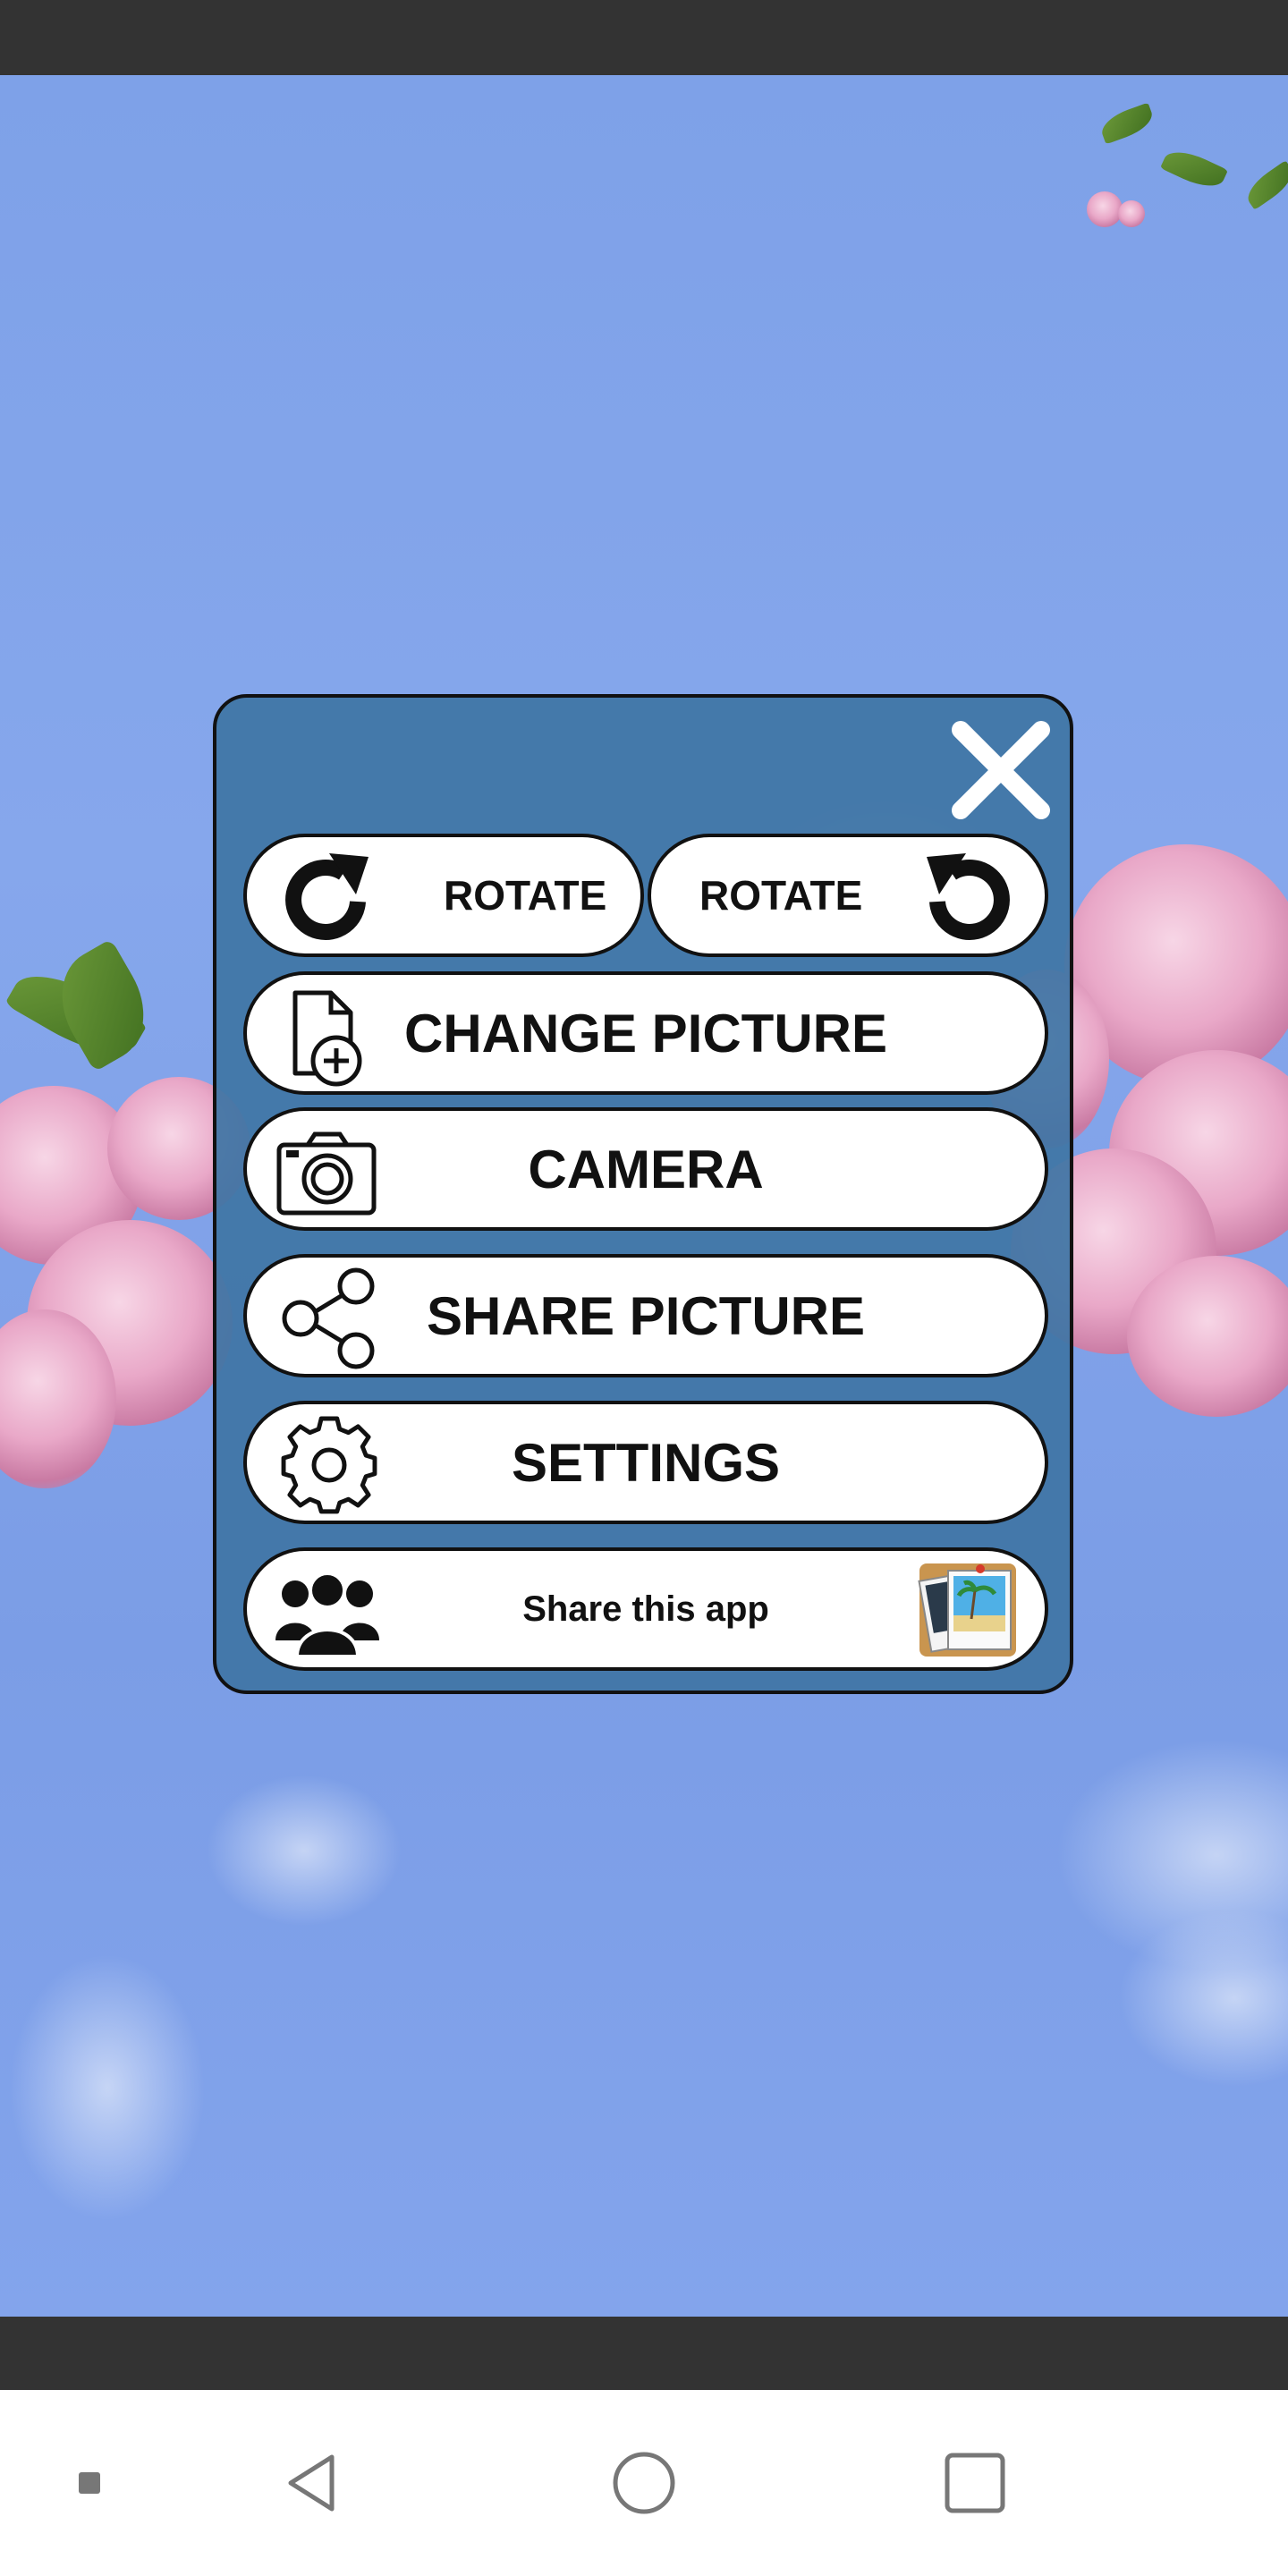  Describe the element at coordinates (525, 895) in the screenshot. I see `rotate-clockwise-label: ROTATE` at that location.